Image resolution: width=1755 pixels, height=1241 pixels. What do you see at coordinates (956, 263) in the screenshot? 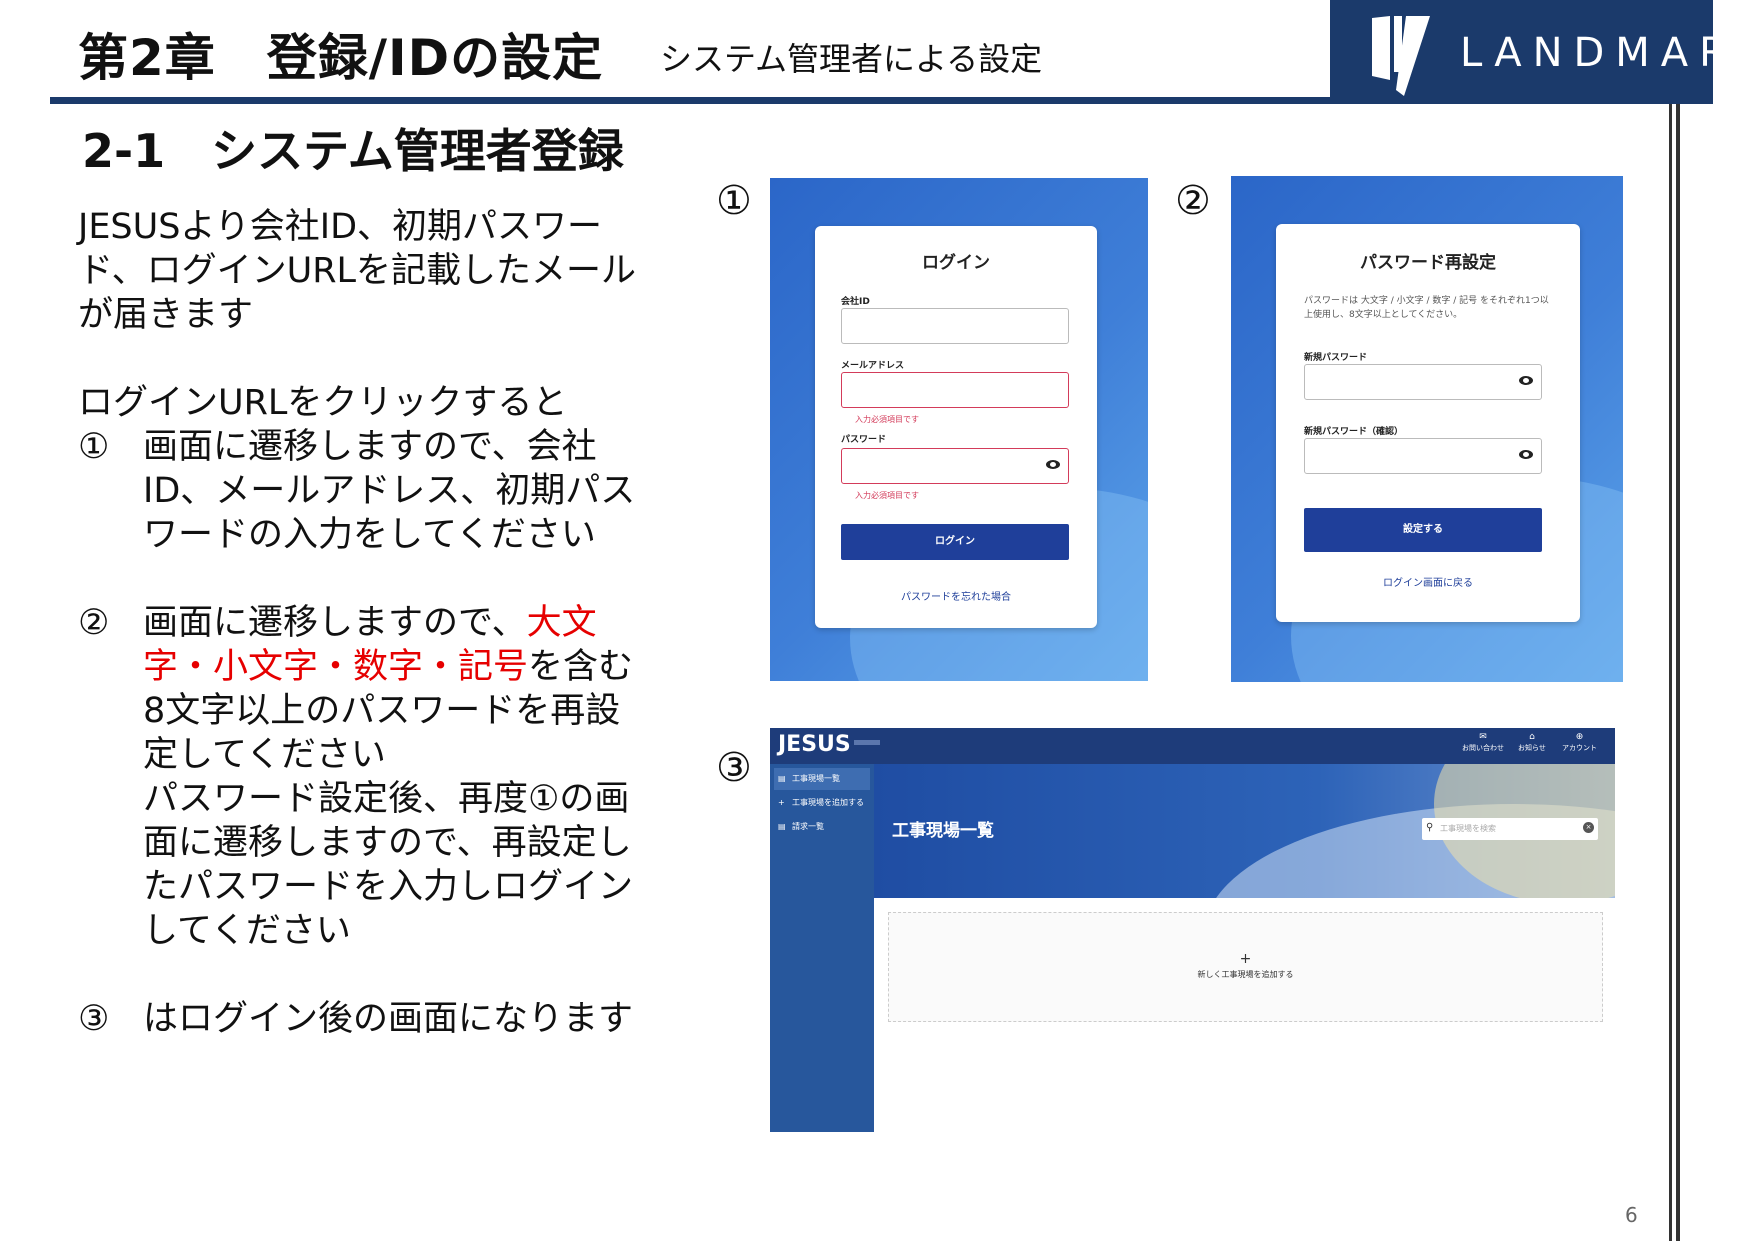
I see `login-title: ログイン` at bounding box center [956, 263].